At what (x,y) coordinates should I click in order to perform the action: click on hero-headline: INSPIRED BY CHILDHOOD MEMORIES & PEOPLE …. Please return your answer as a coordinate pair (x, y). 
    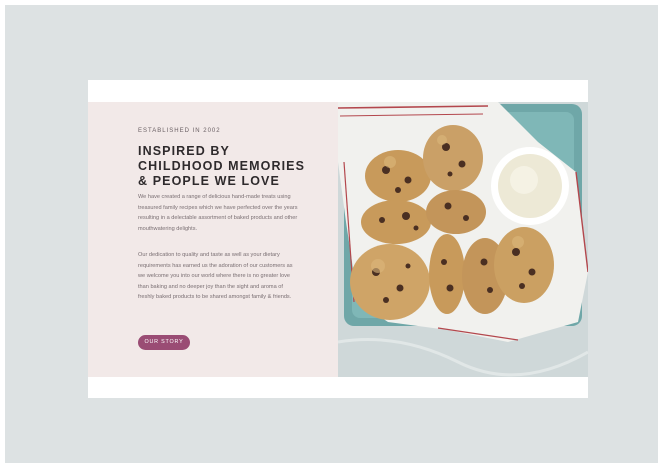
    Looking at the image, I should click on (230, 166).